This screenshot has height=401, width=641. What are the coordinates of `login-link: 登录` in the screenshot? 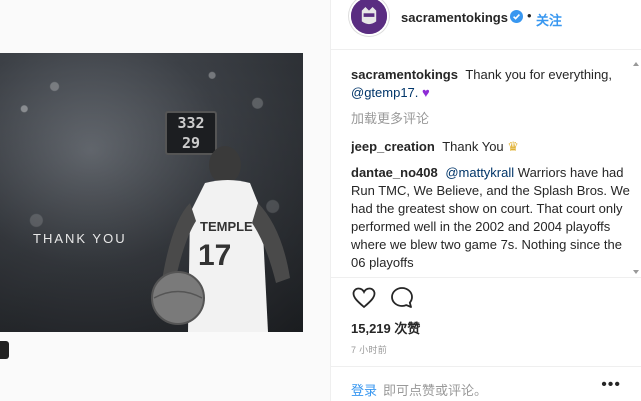 It's located at (364, 390).